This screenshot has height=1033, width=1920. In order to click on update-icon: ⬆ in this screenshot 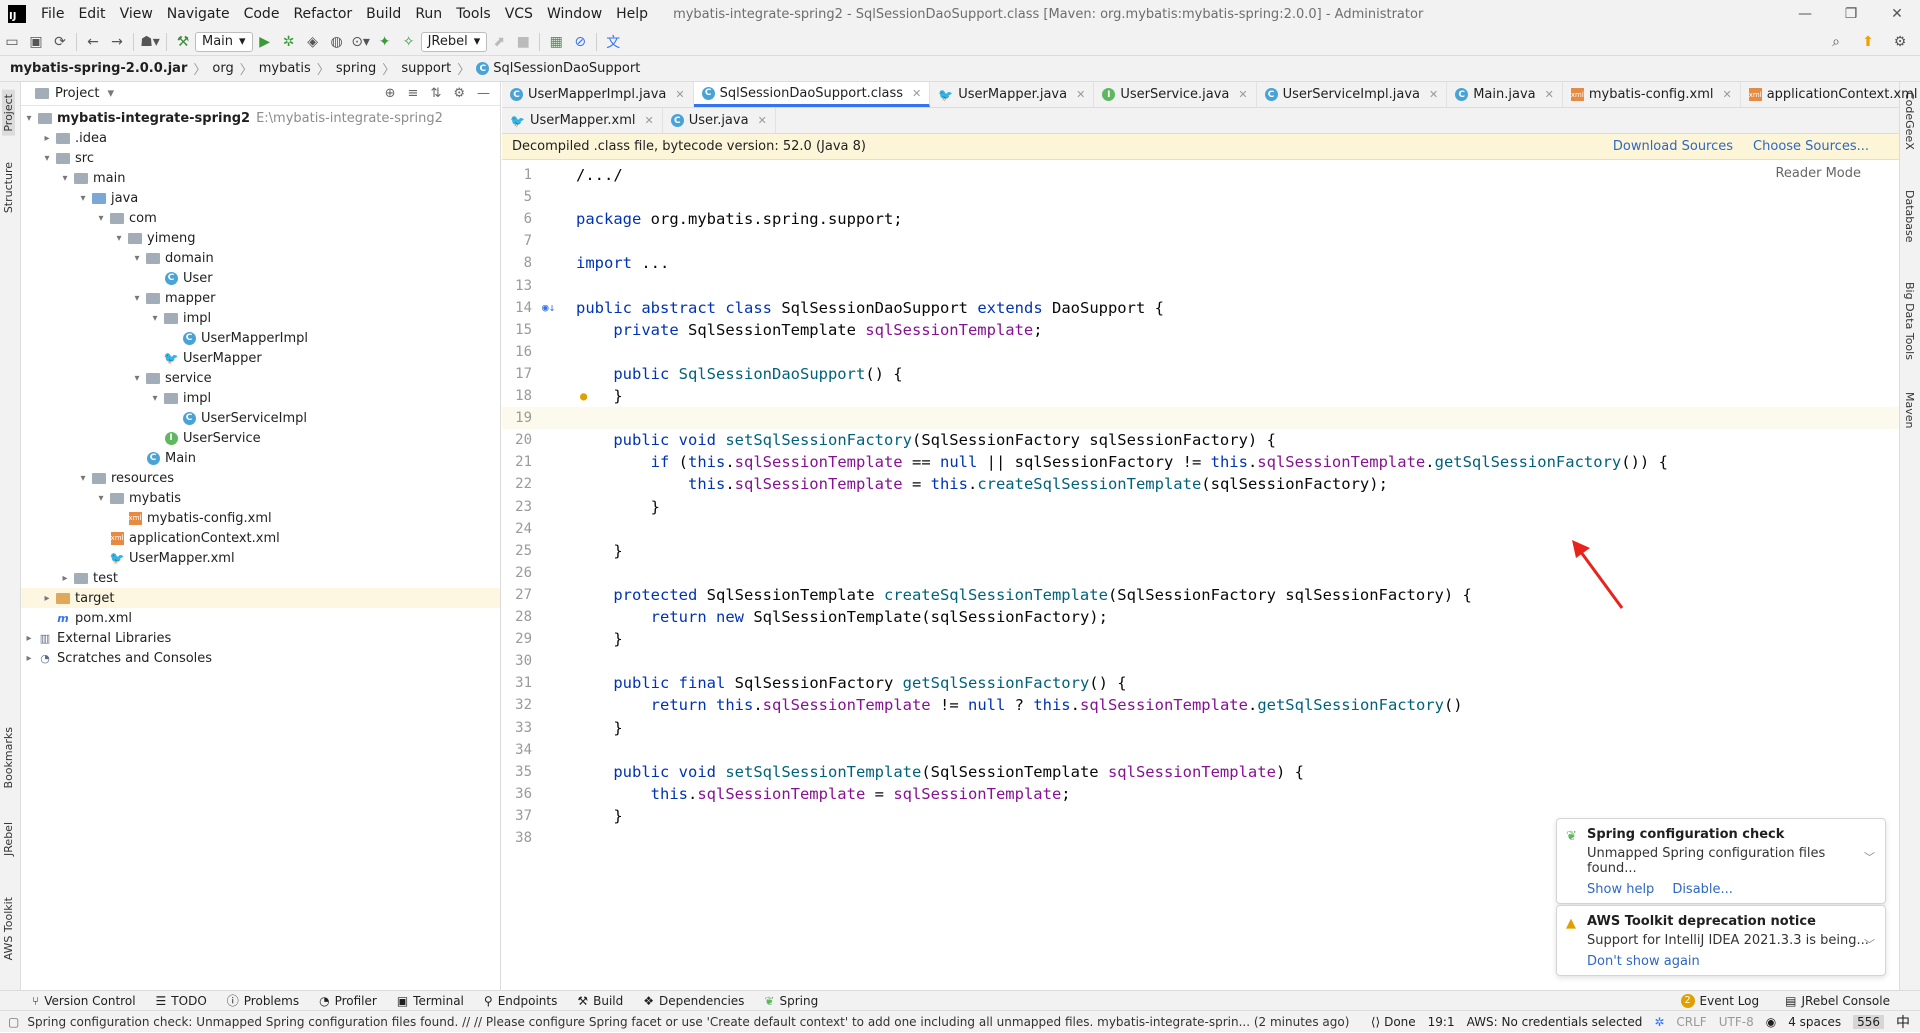, I will do `click(1868, 42)`.